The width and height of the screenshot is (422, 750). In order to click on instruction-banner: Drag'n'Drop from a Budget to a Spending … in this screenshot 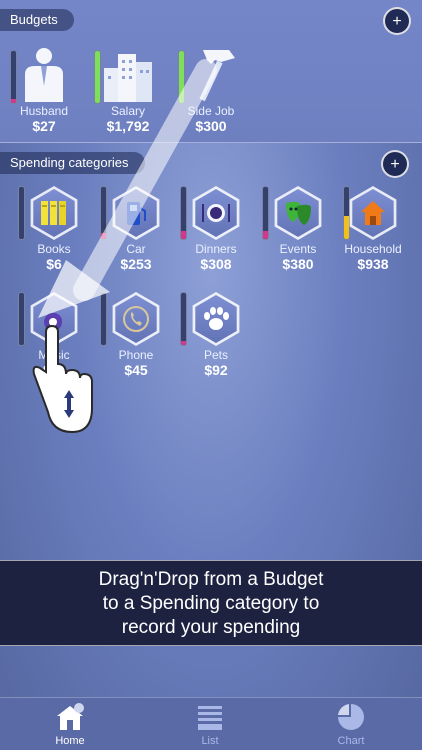, I will do `click(211, 603)`.